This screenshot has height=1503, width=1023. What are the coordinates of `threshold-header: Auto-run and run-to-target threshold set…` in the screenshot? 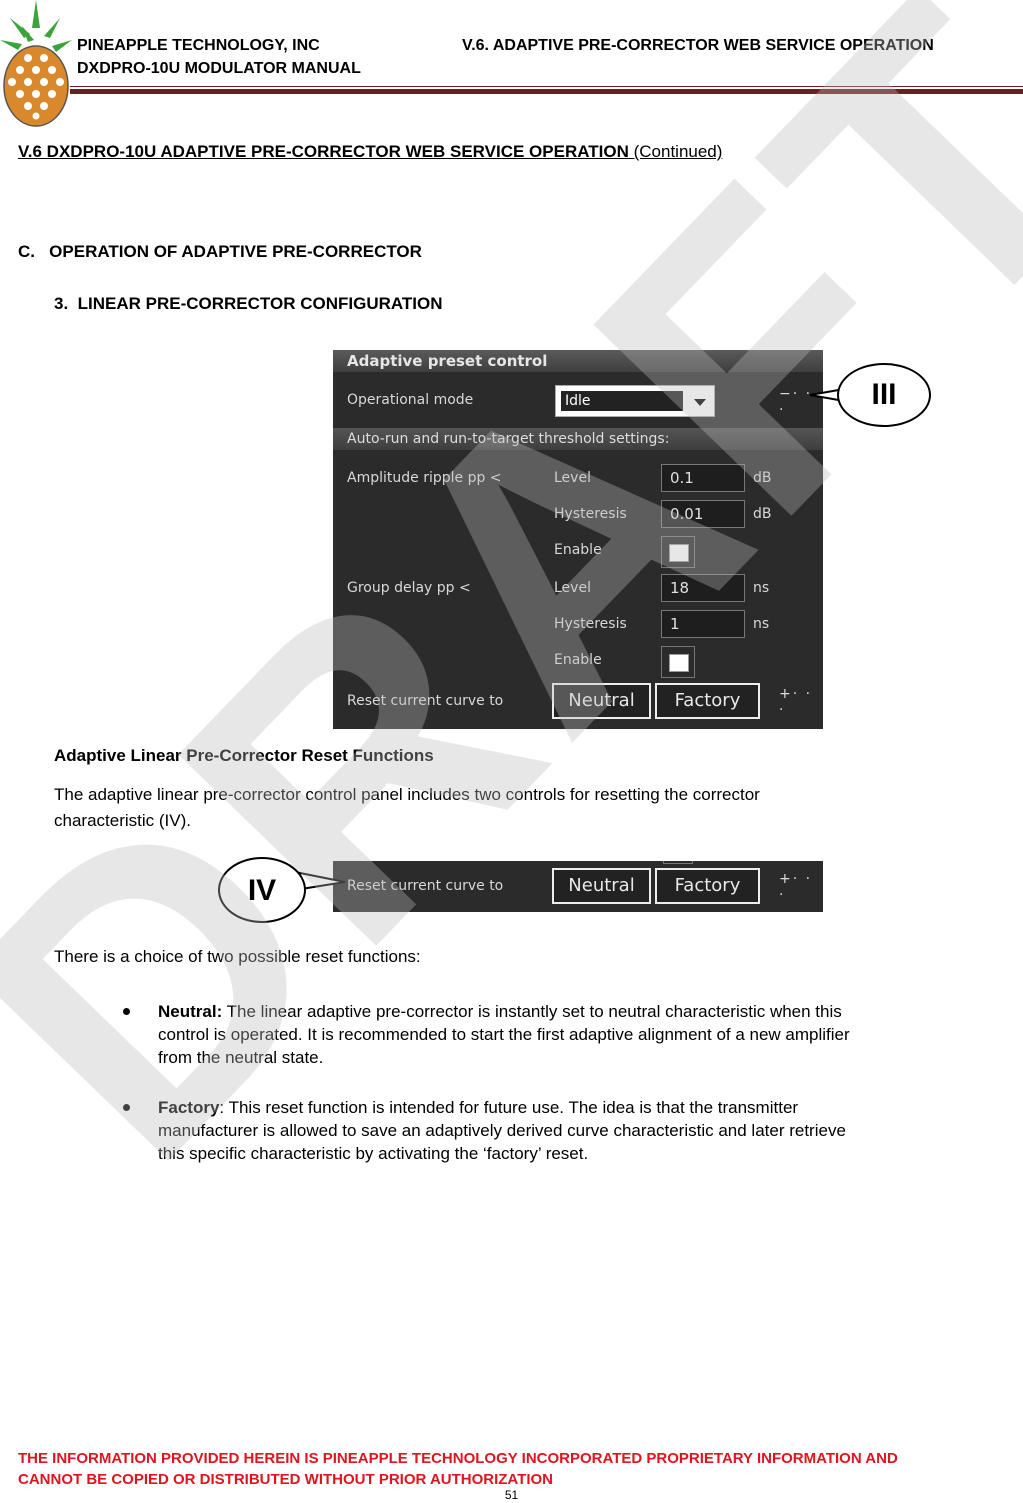 It's located at (578, 439).